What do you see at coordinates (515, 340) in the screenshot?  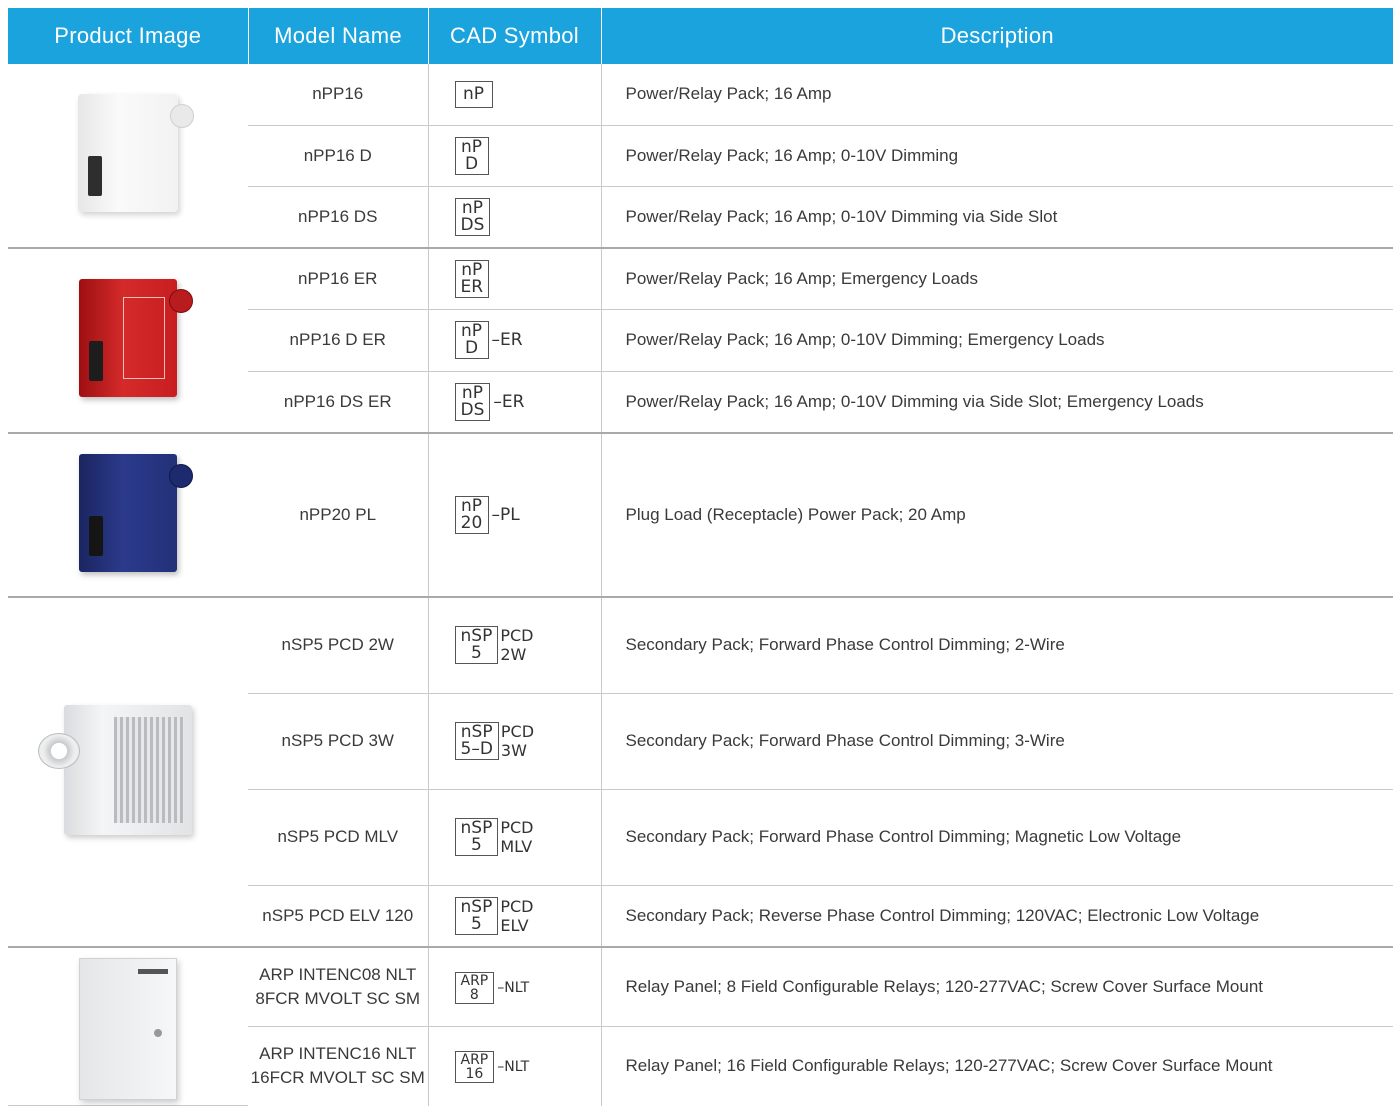 I see `cad-symbol: nP D –ER` at bounding box center [515, 340].